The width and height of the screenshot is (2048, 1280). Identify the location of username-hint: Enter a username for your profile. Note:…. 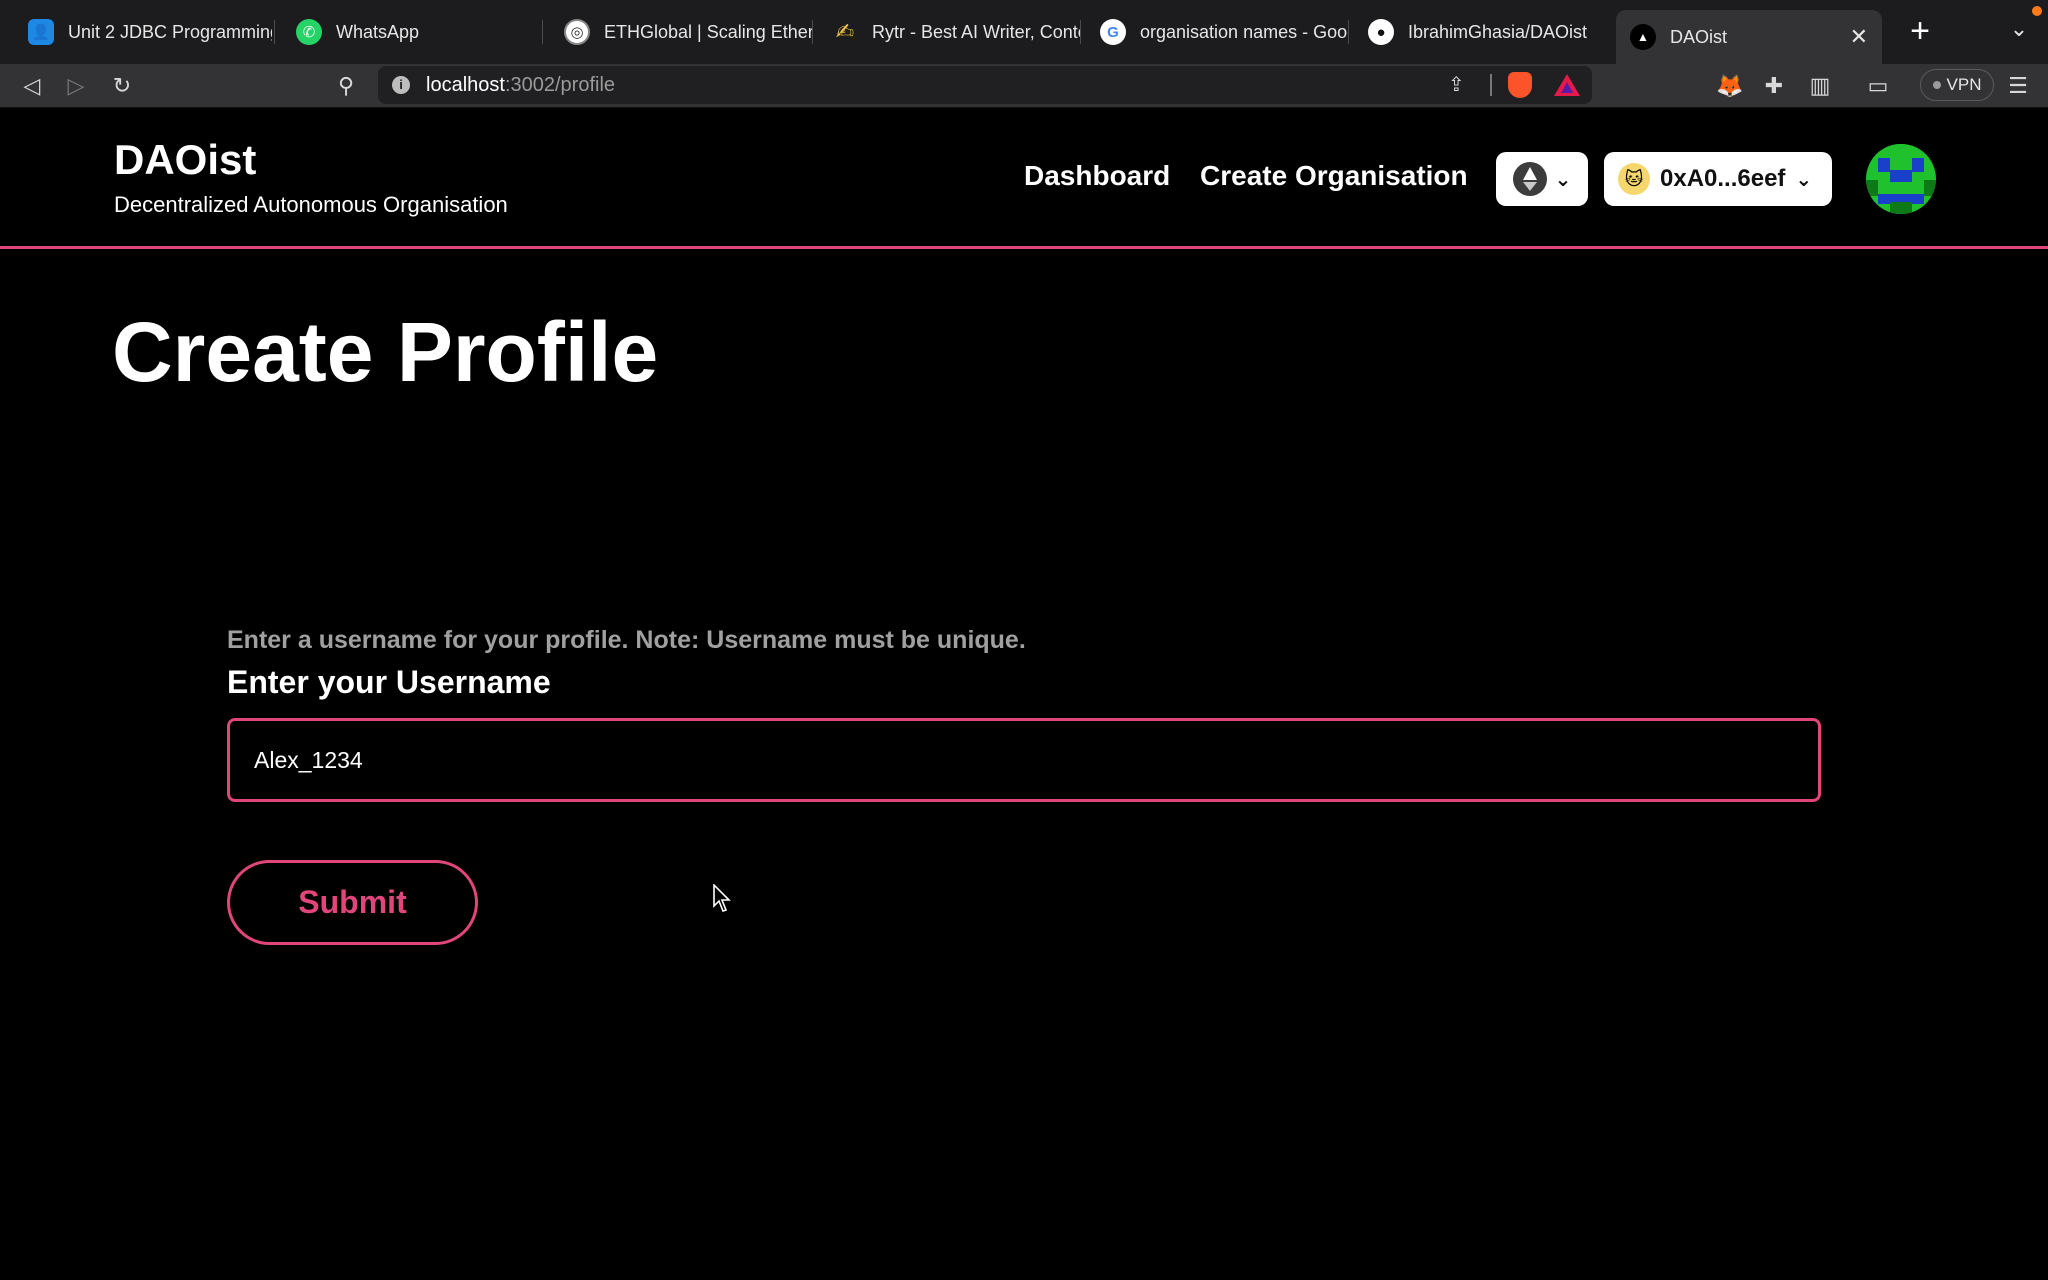
(626, 640).